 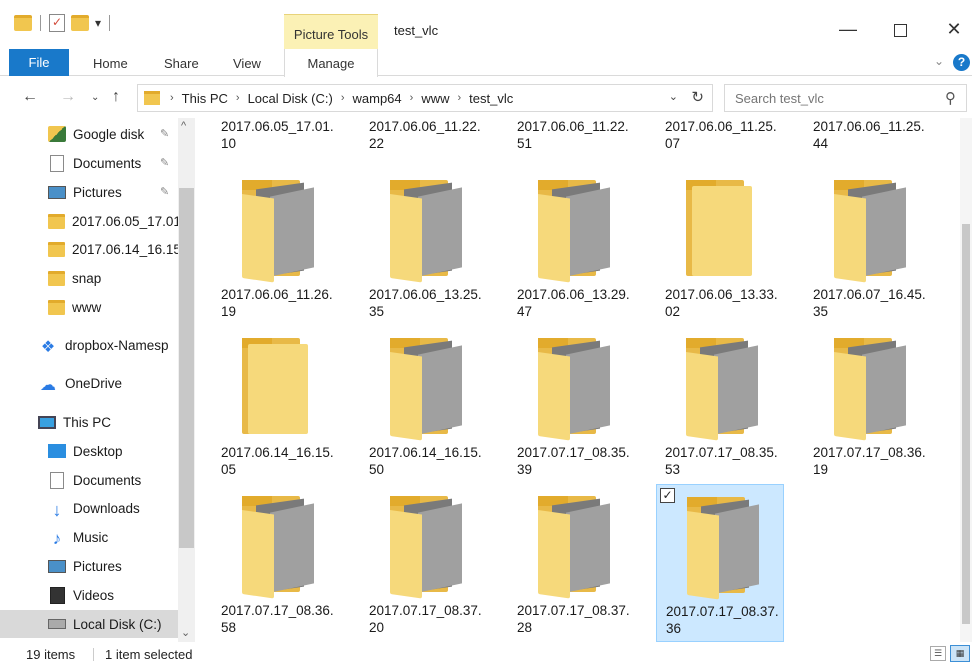 I want to click on close-button: ✕, so click(x=953, y=29).